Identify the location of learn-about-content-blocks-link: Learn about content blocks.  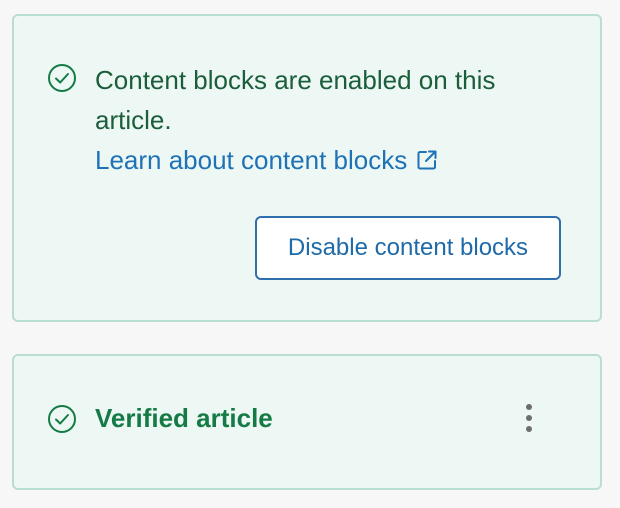
(266, 160).